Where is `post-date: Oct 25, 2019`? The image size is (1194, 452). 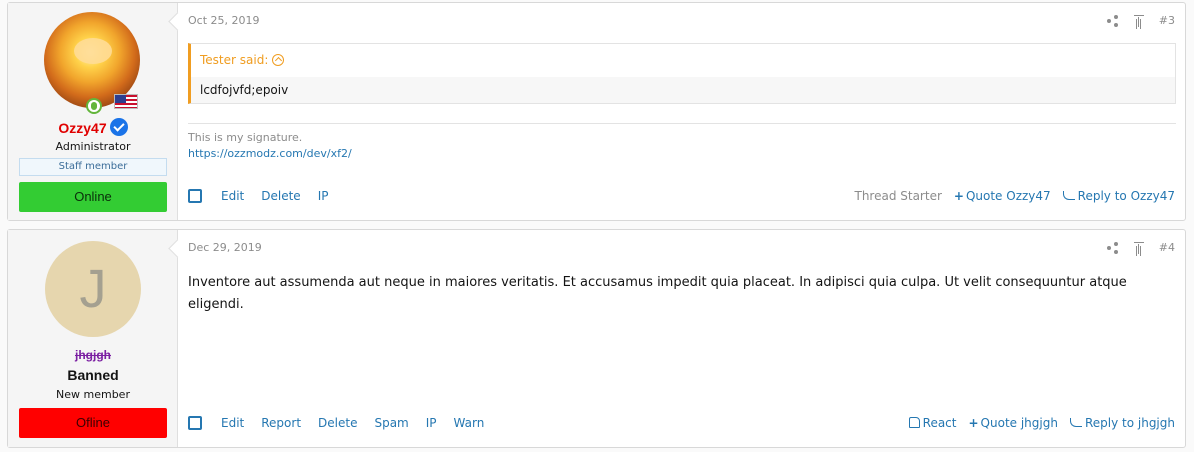 post-date: Oct 25, 2019 is located at coordinates (224, 20).